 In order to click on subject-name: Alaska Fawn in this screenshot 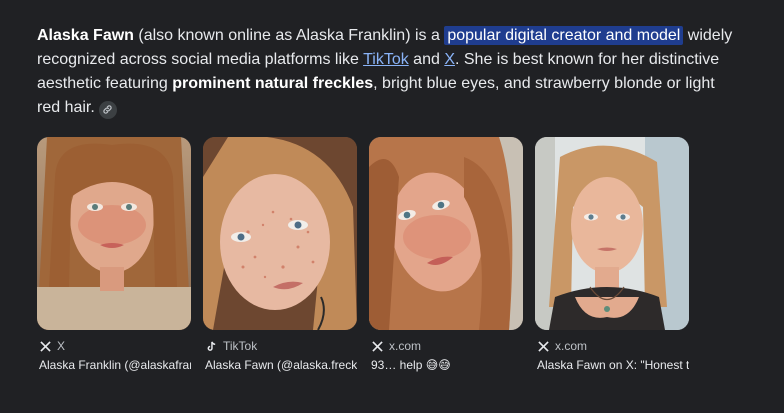, I will do `click(85, 35)`.